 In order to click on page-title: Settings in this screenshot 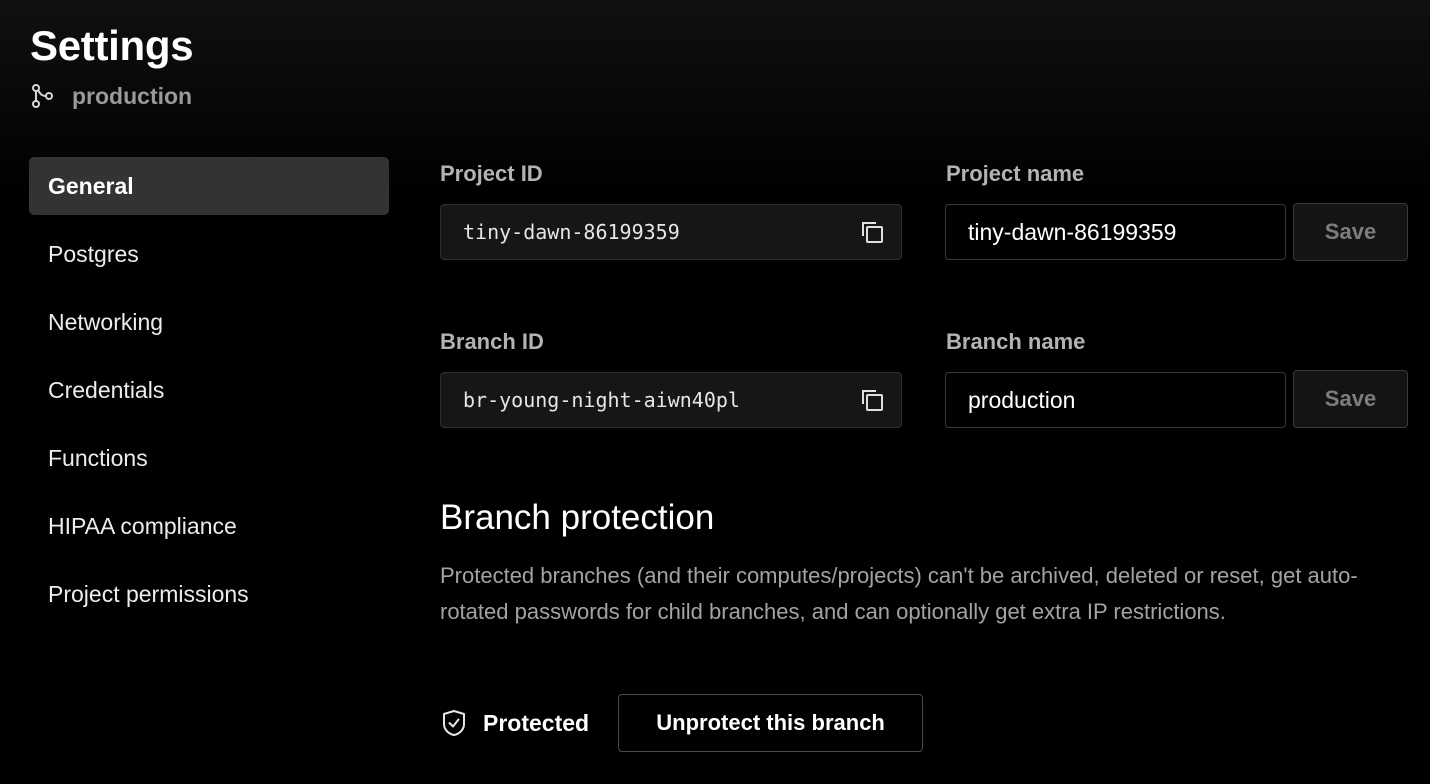, I will do `click(112, 45)`.